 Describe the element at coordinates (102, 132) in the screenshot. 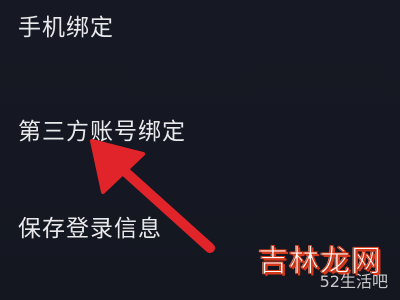

I see `menu-item-label: 第三方账号绑定` at that location.